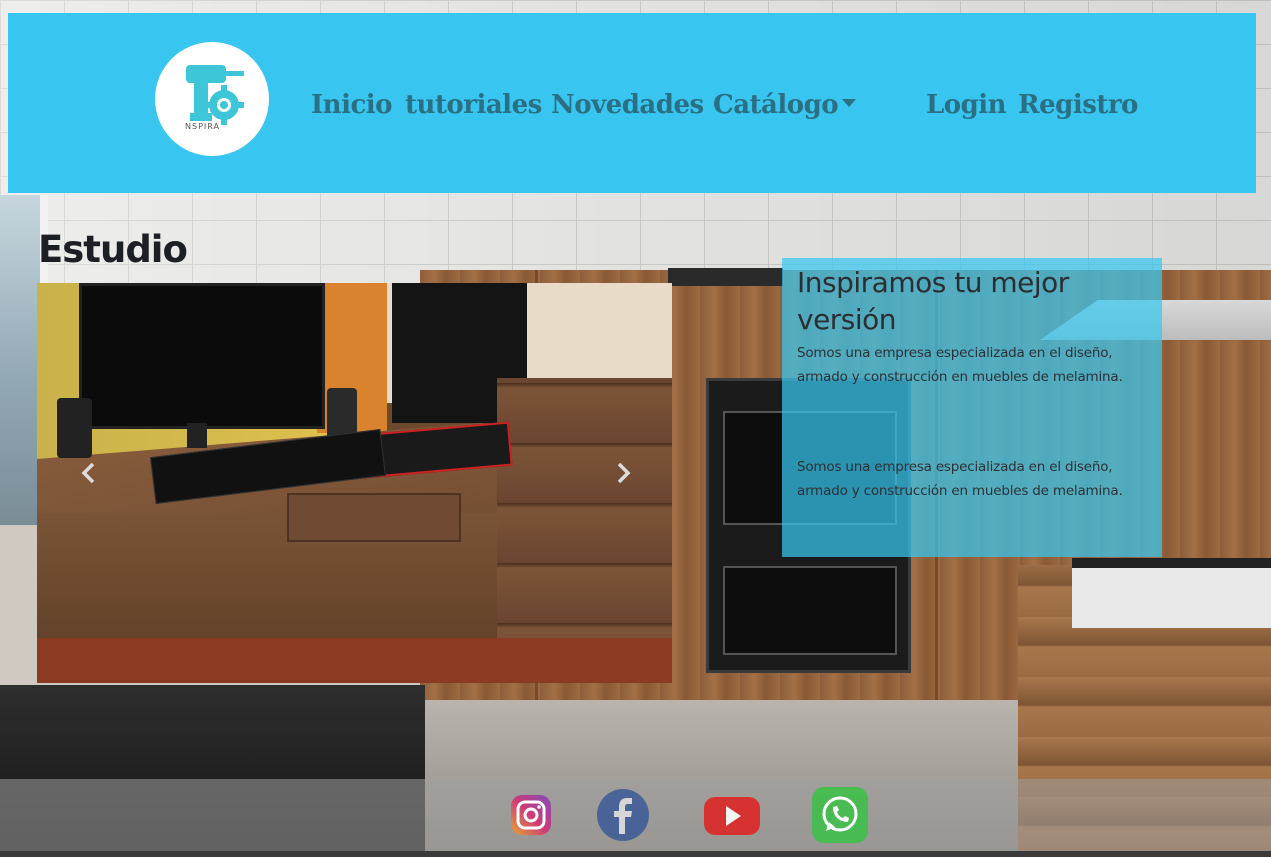 The image size is (1271, 857). What do you see at coordinates (776, 105) in the screenshot?
I see `nav-catalogo-label: Catálogo` at bounding box center [776, 105].